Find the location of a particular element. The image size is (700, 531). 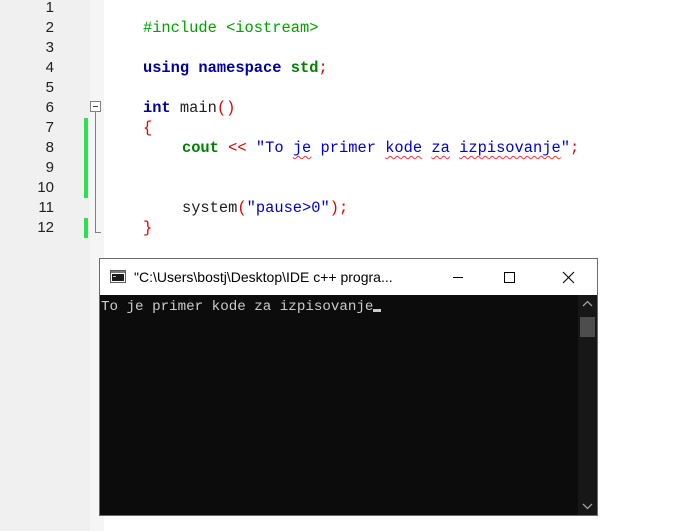

spellcheck-word: za is located at coordinates (440, 148).